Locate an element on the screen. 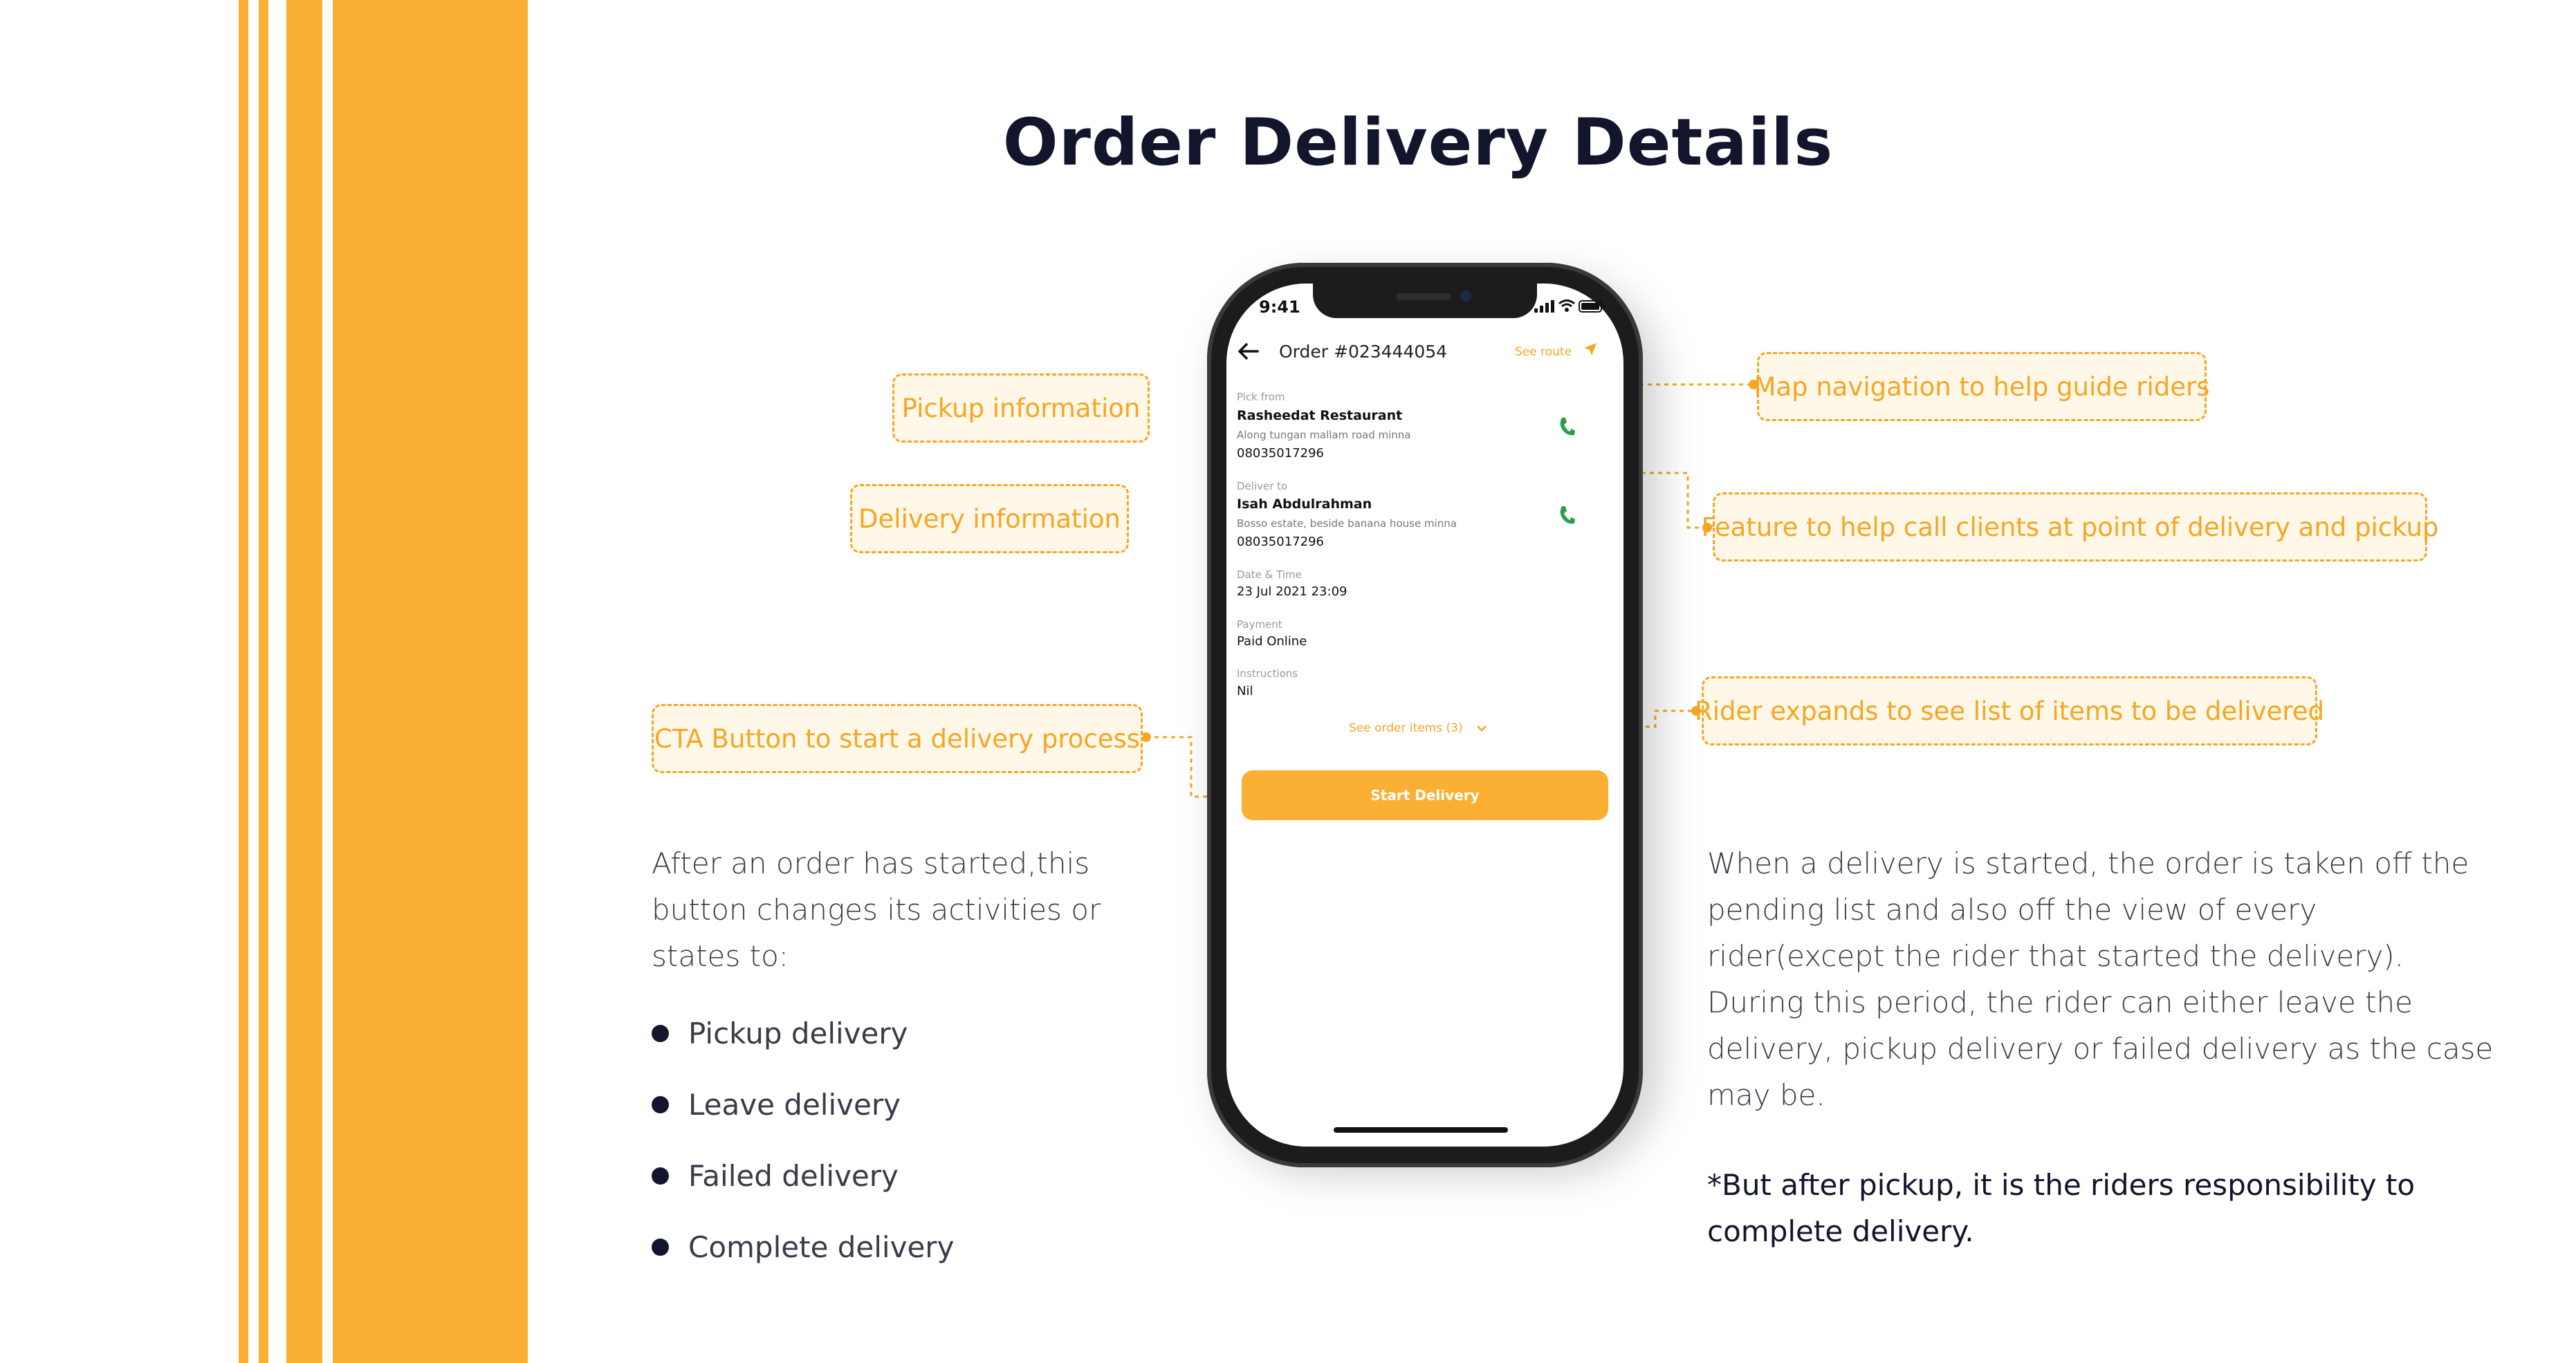 The width and height of the screenshot is (2576, 1363). chevron-down-icon is located at coordinates (1481, 728).